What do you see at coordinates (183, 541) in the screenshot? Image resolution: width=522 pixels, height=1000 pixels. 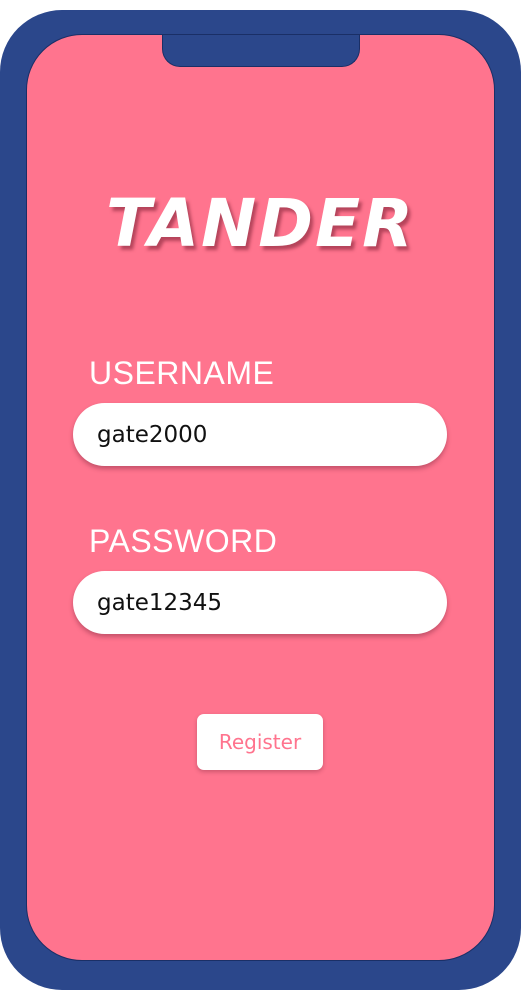 I see `password-label: PASSWORD` at bounding box center [183, 541].